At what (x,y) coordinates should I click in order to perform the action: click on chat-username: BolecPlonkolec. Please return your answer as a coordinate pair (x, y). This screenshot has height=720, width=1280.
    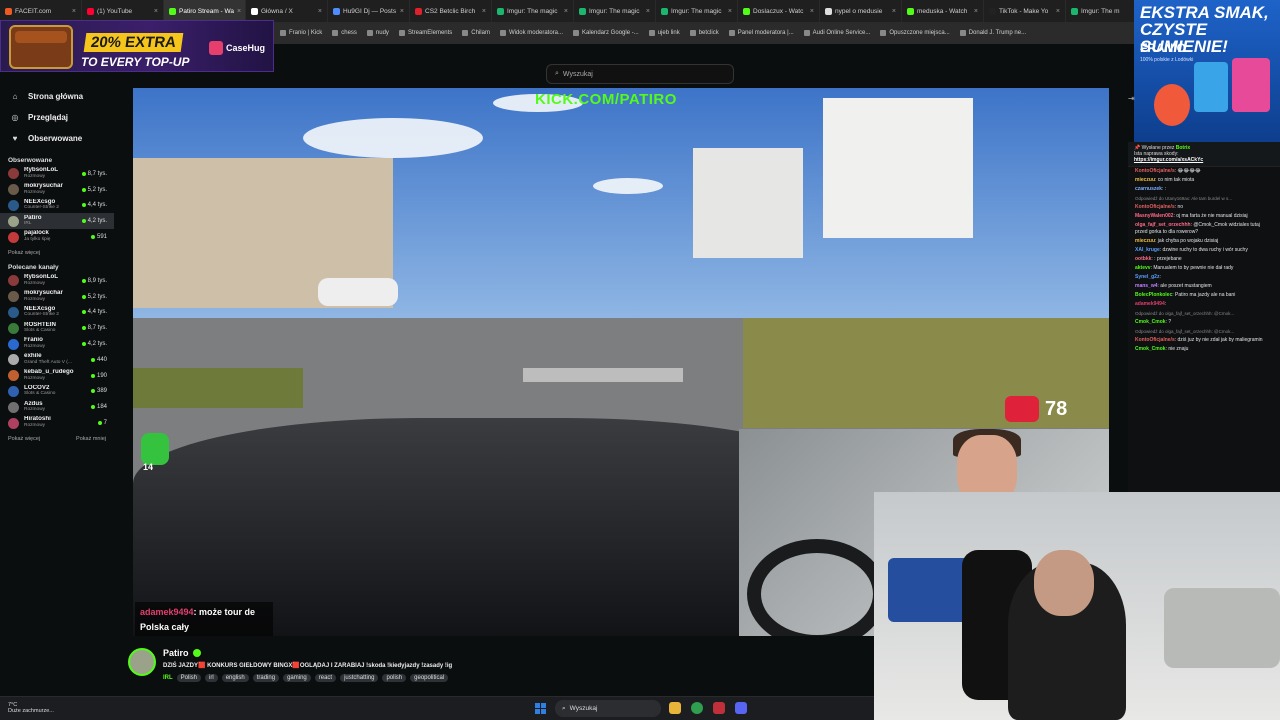
    Looking at the image, I should click on (1153, 295).